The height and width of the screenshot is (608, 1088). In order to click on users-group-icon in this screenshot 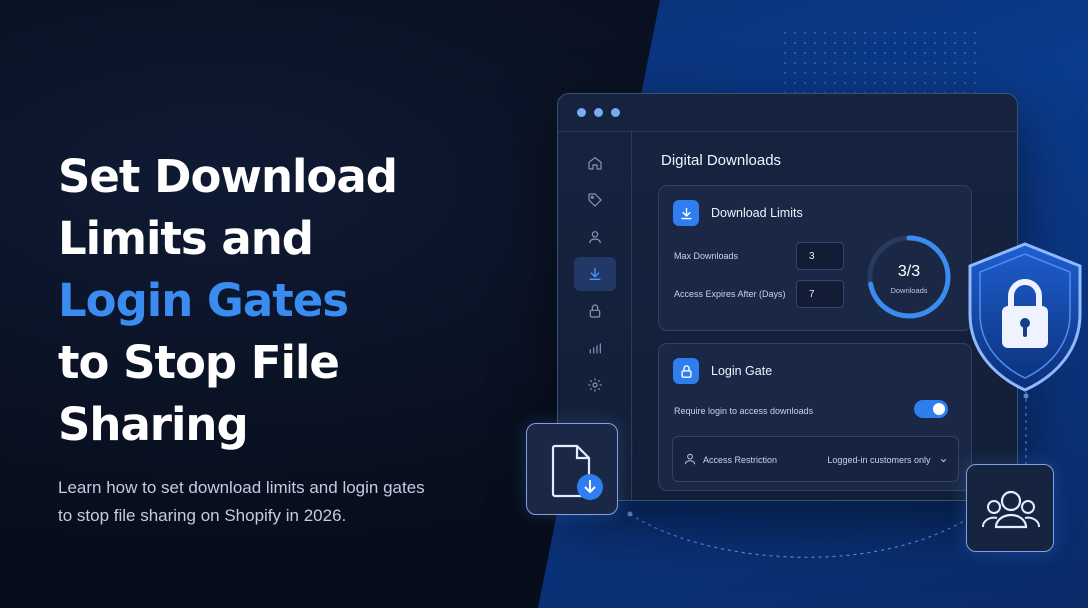, I will do `click(1011, 509)`.